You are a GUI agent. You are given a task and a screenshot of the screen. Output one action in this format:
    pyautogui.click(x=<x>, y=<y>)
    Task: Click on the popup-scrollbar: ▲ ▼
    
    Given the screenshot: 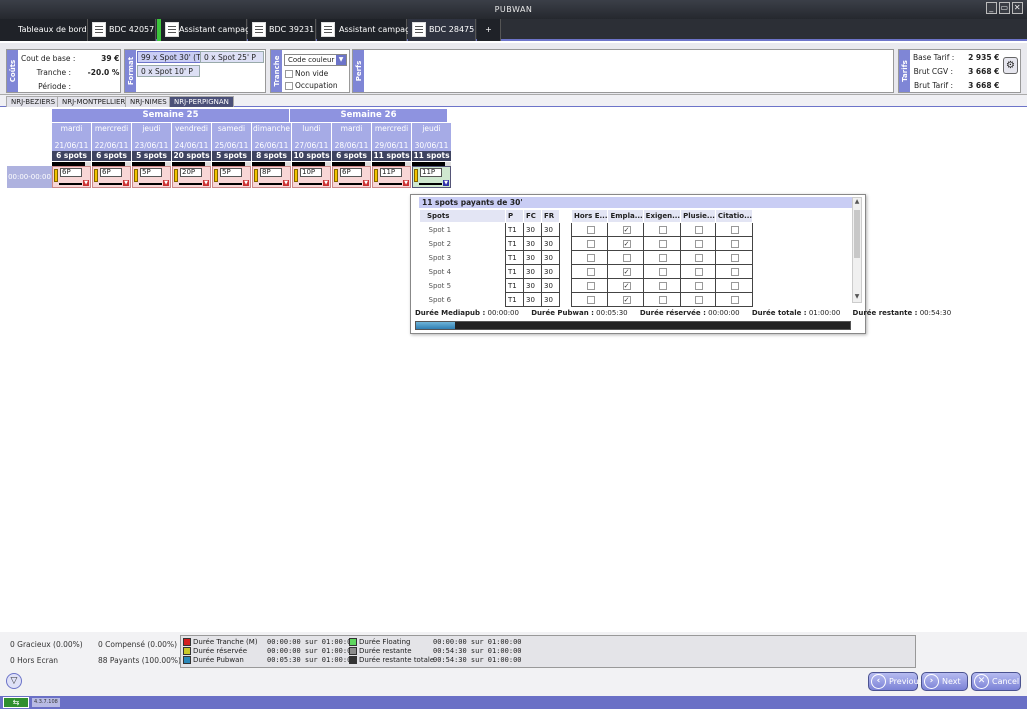 What is the action you would take?
    pyautogui.click(x=857, y=250)
    